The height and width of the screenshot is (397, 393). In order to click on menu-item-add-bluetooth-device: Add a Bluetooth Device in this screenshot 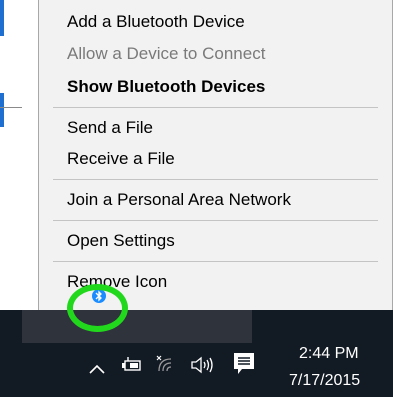, I will do `click(156, 22)`.